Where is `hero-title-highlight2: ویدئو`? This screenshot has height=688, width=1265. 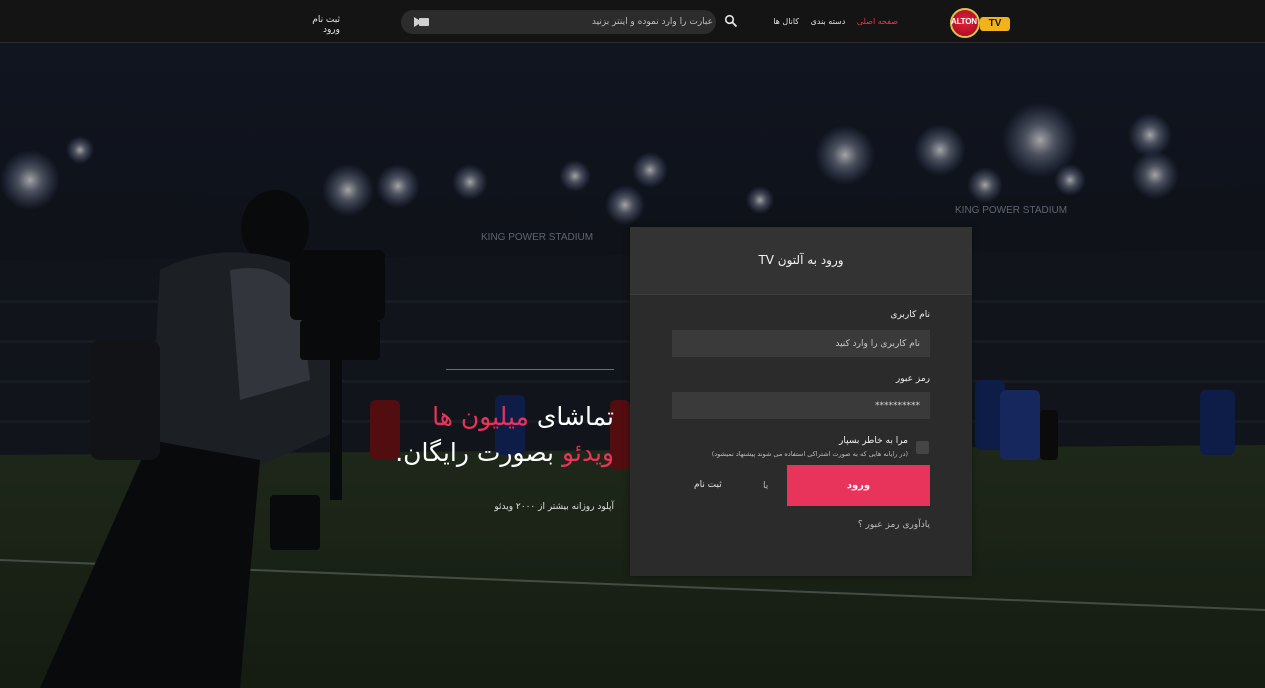
hero-title-highlight2: ویدئو is located at coordinates (587, 452).